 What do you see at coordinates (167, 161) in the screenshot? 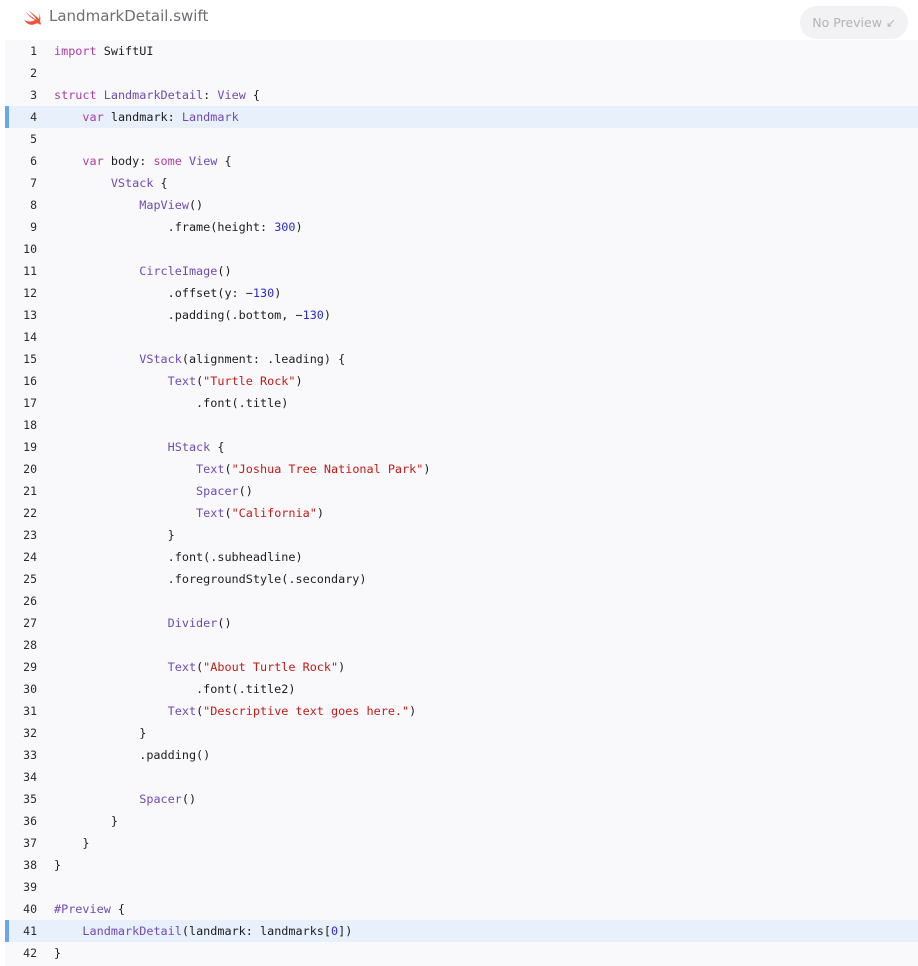
I see `code-token: some` at bounding box center [167, 161].